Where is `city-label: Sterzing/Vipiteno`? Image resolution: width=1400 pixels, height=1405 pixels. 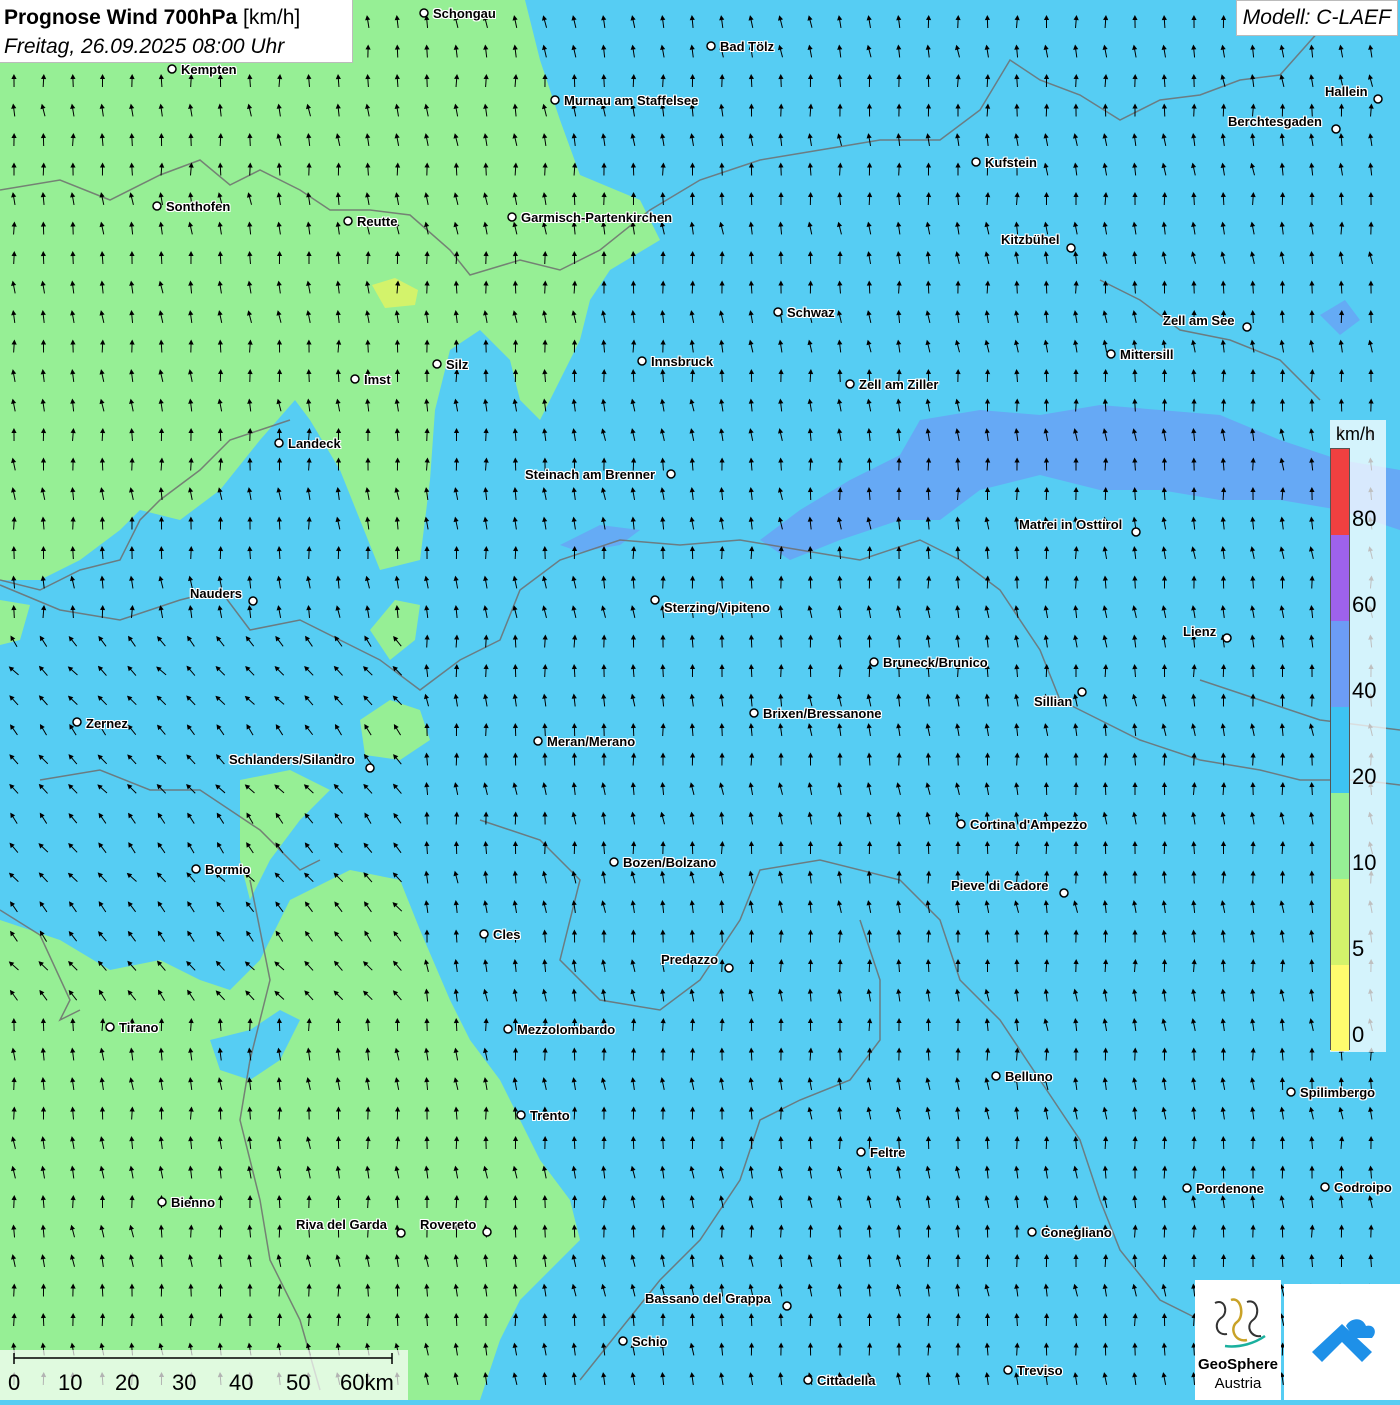 city-label: Sterzing/Vipiteno is located at coordinates (717, 607).